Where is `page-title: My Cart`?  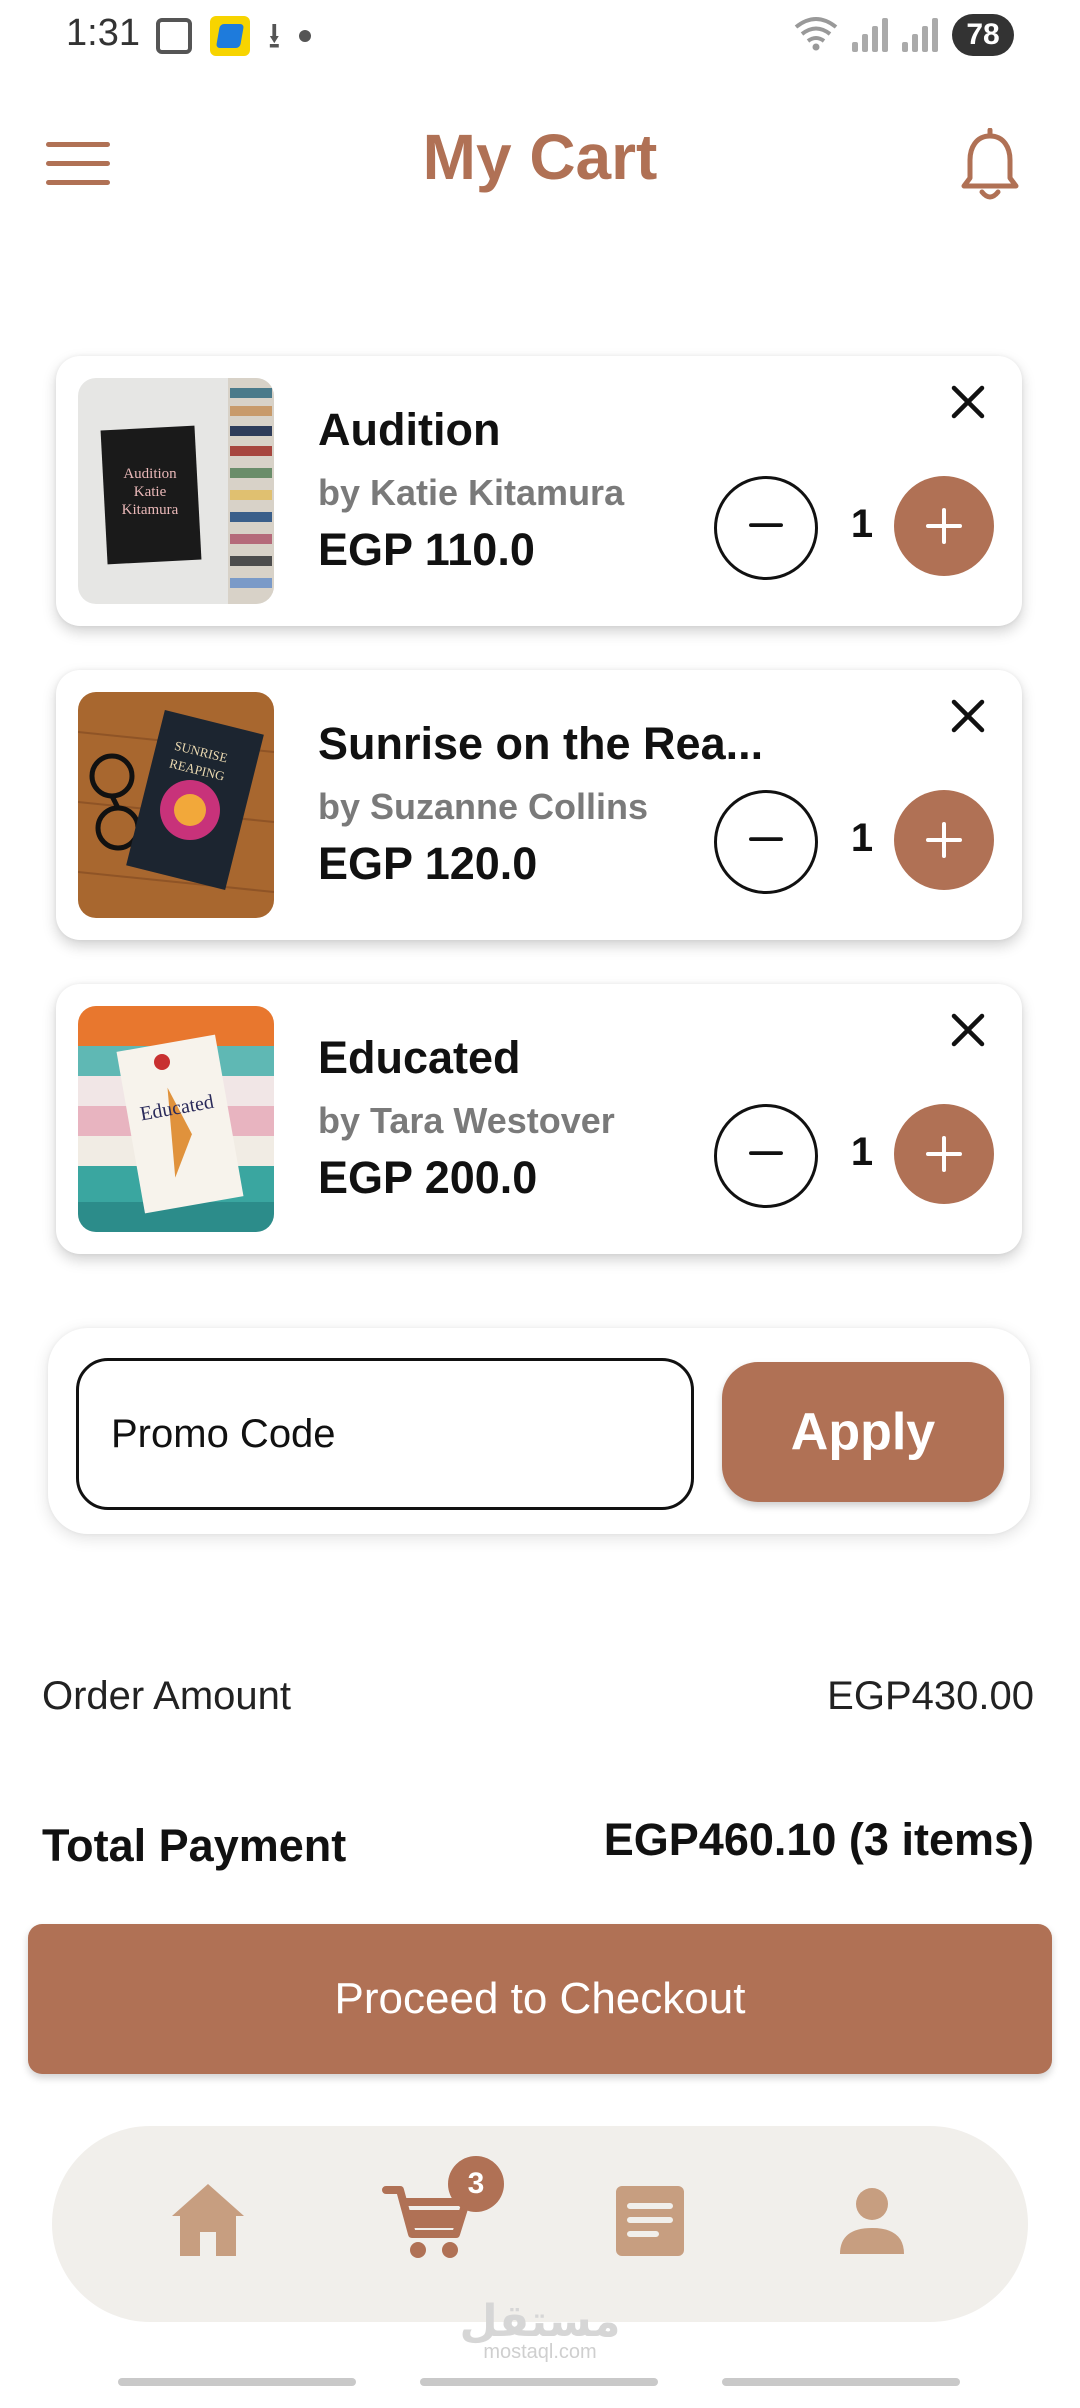
page-title: My Cart is located at coordinates (540, 157).